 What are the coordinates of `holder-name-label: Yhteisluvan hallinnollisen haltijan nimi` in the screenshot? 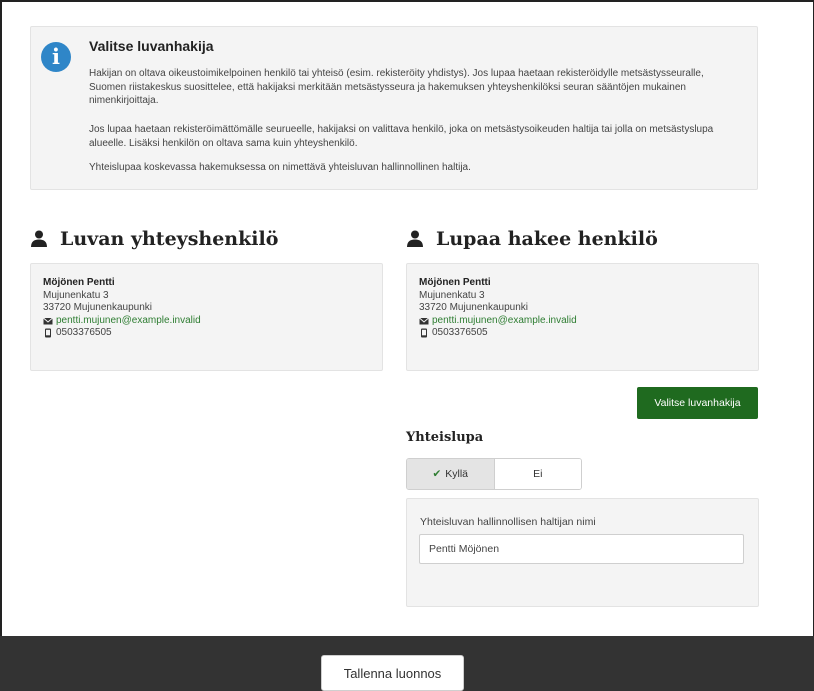 It's located at (508, 522).